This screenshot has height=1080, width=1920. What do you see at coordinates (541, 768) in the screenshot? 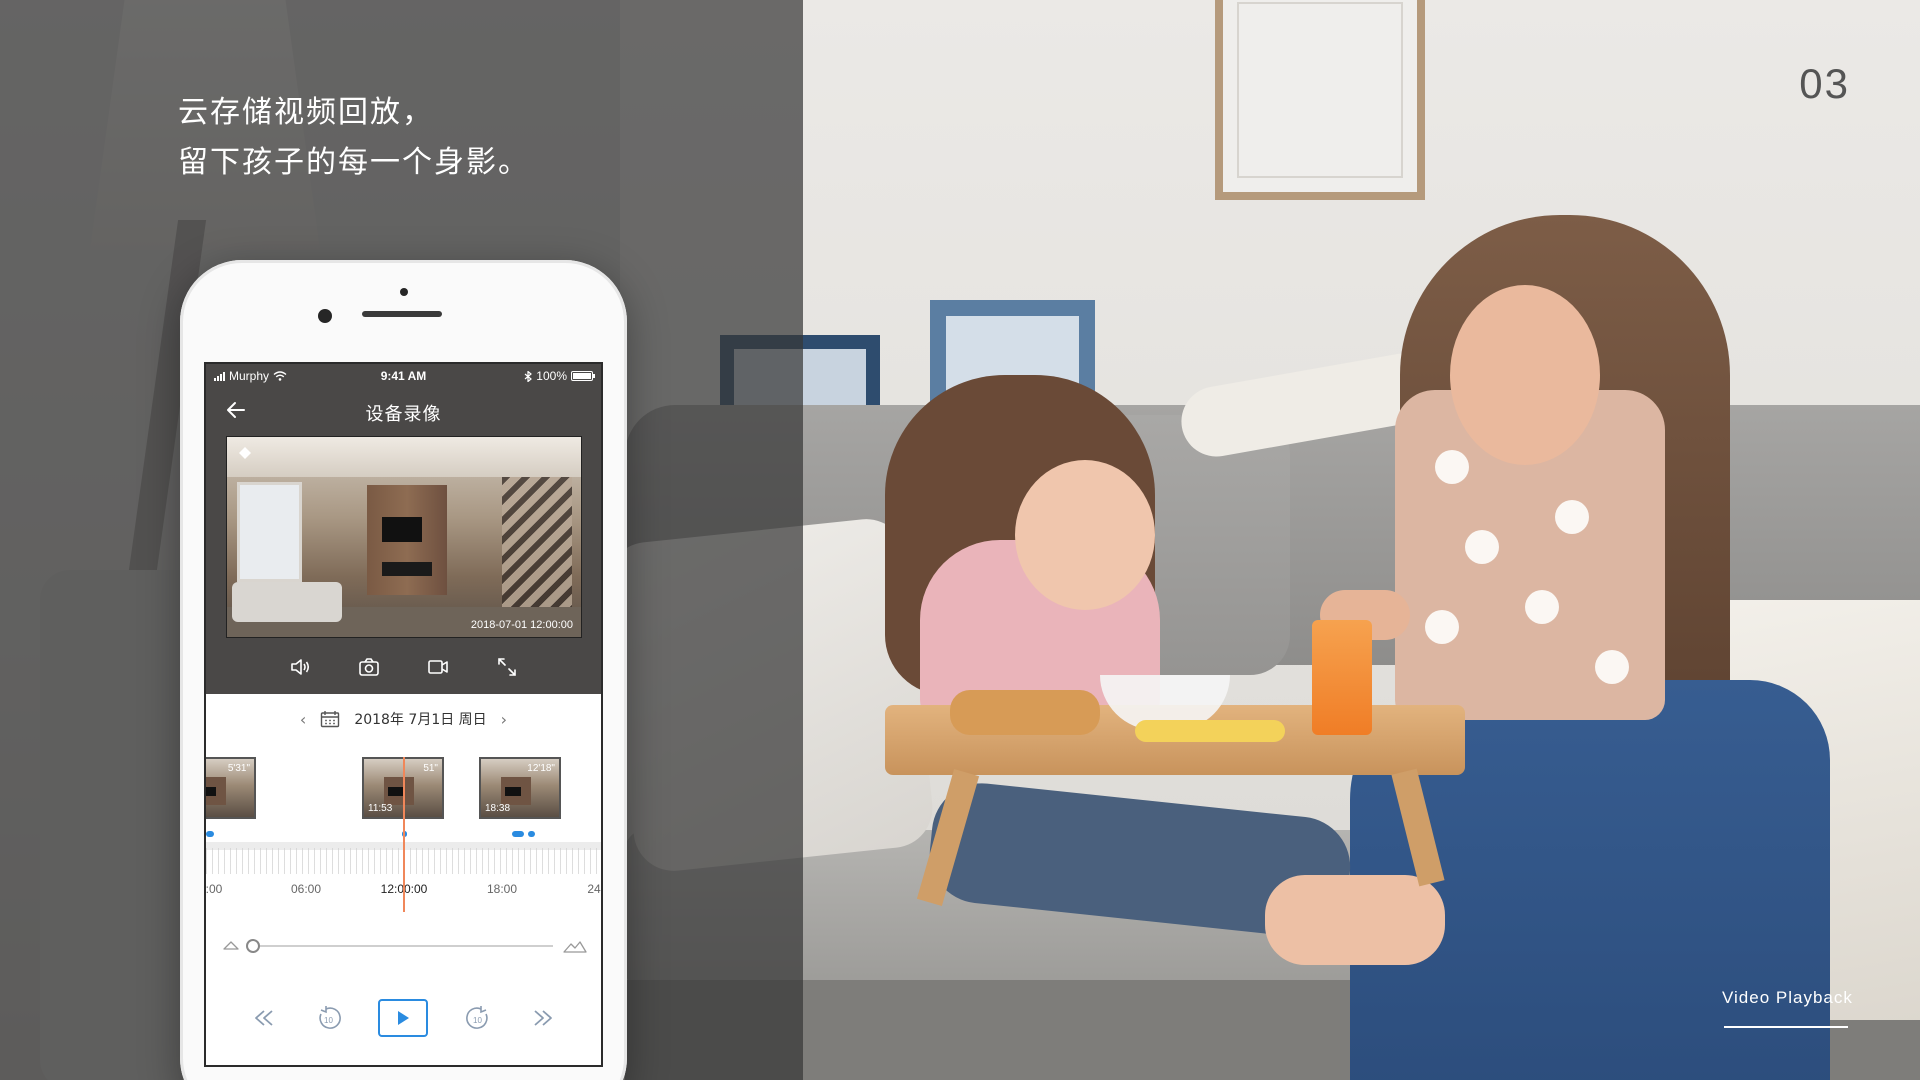
I see `clip-duration: 12'18"` at bounding box center [541, 768].